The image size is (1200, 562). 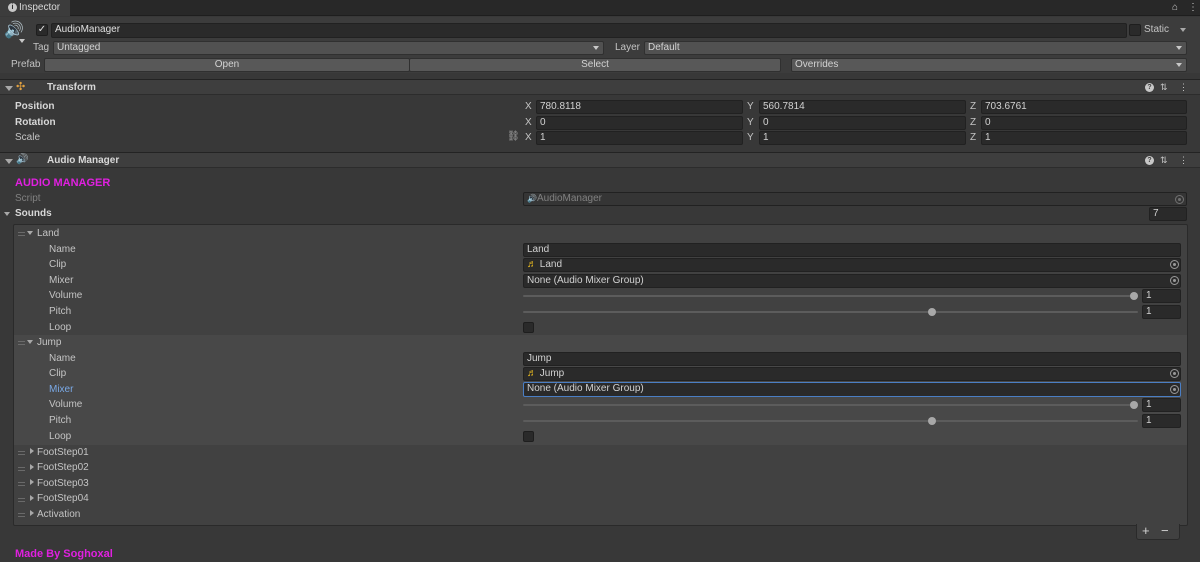 What do you see at coordinates (22, 41) in the screenshot?
I see `icon-dropdown-arrow-icon` at bounding box center [22, 41].